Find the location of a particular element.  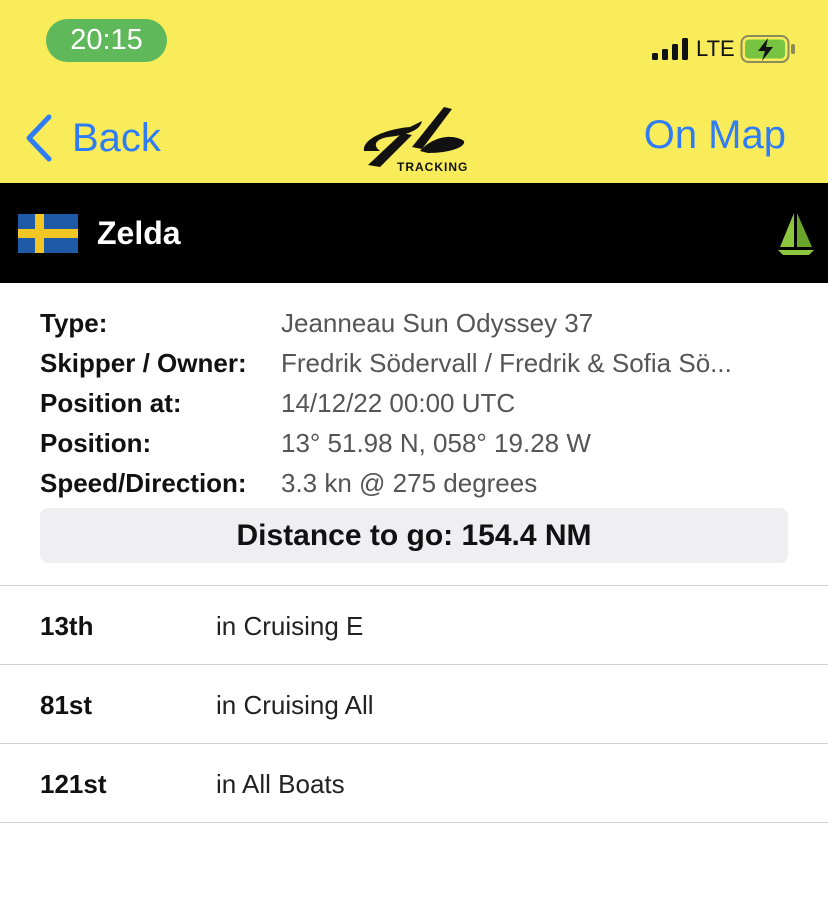

detail-label: Position: is located at coordinates (96, 443).